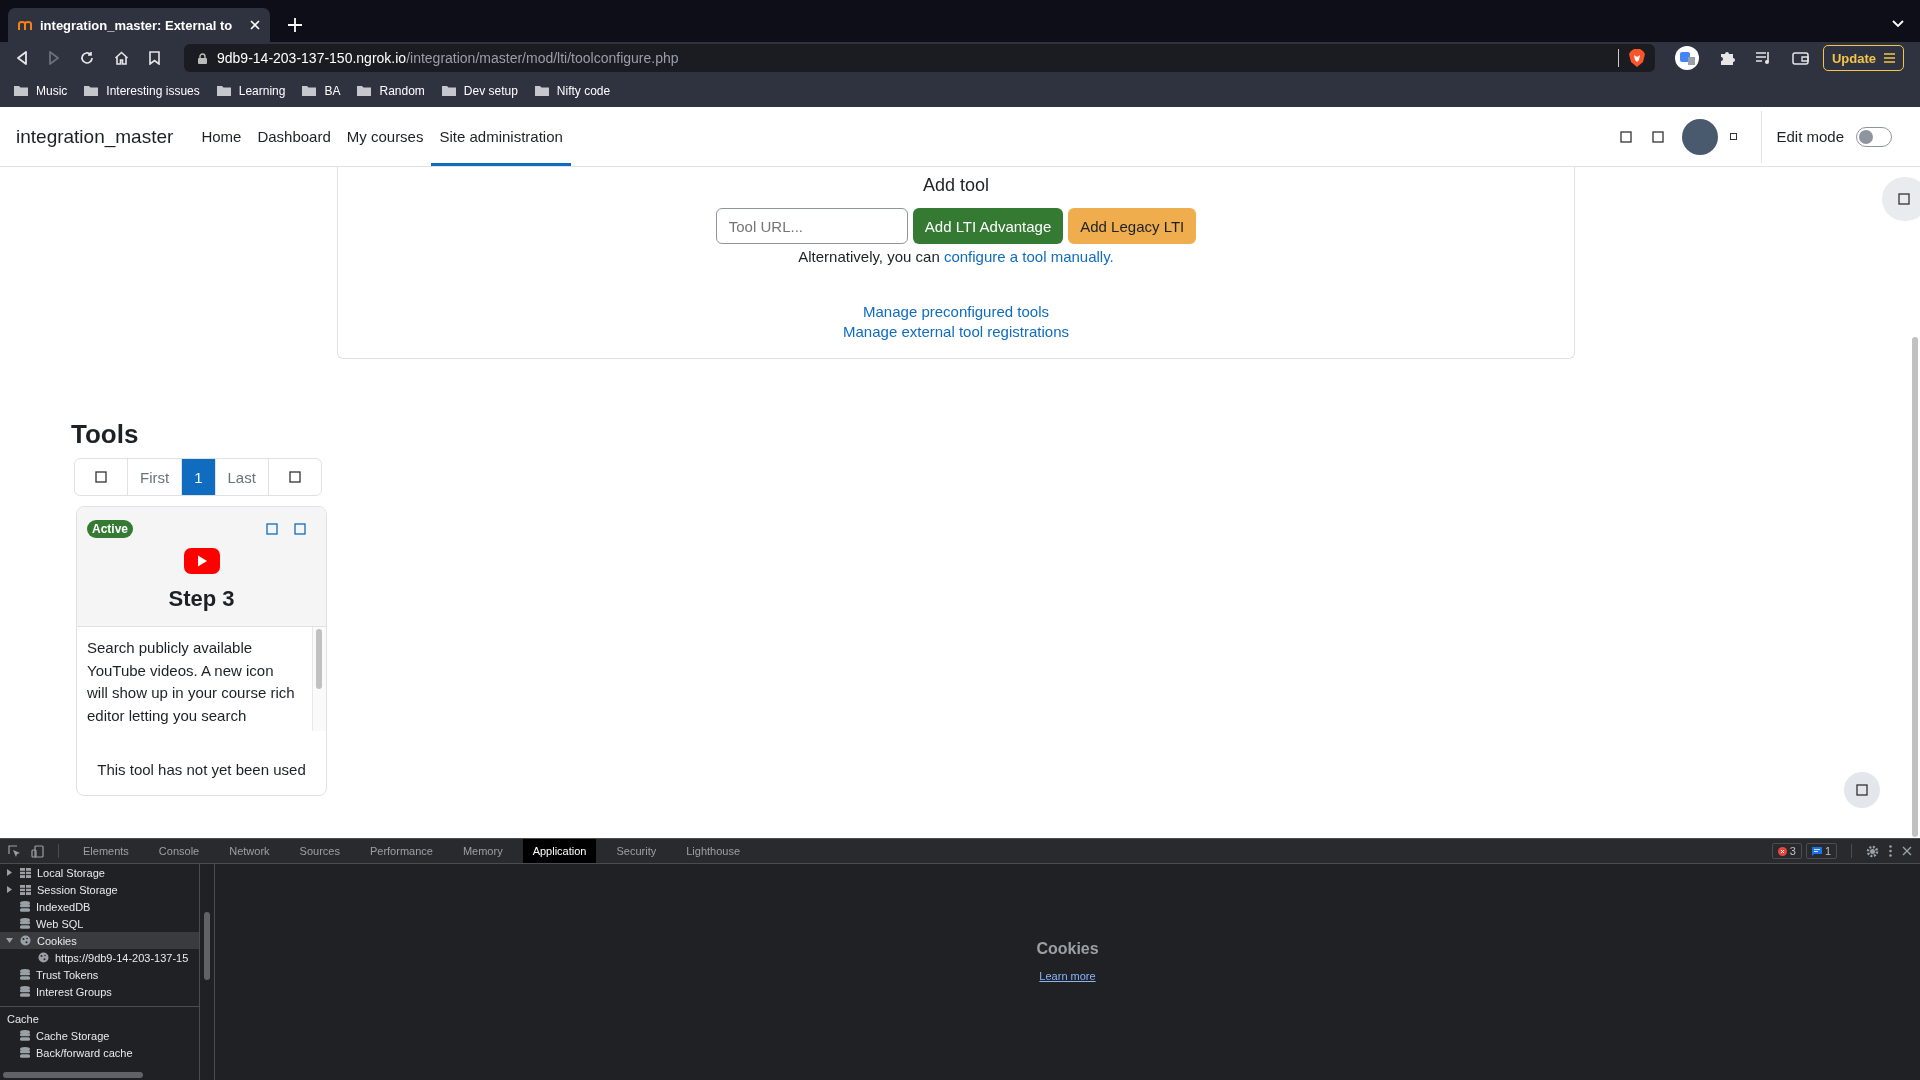 The image size is (1920, 1080). Describe the element at coordinates (501, 136) in the screenshot. I see `nav-link: Site administration` at that location.